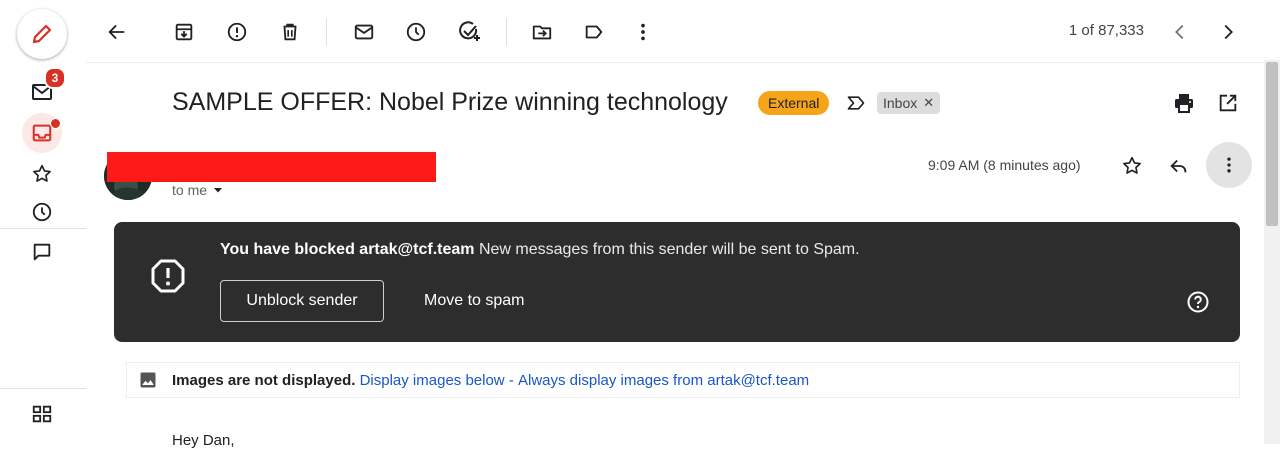 The height and width of the screenshot is (449, 1280). Describe the element at coordinates (474, 301) in the screenshot. I see `move-to-spam-button: Move to spam` at that location.